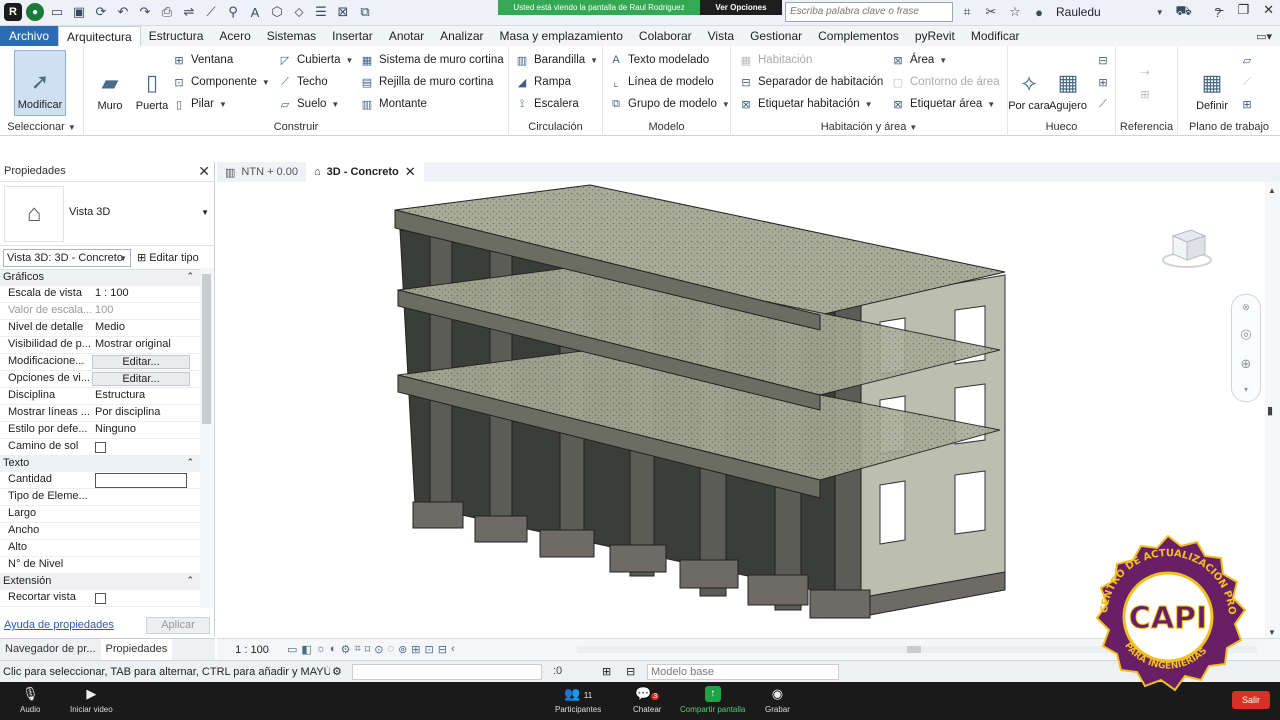 The image size is (1280, 720). I want to click on analysis-icon: ⊞, so click(415, 649).